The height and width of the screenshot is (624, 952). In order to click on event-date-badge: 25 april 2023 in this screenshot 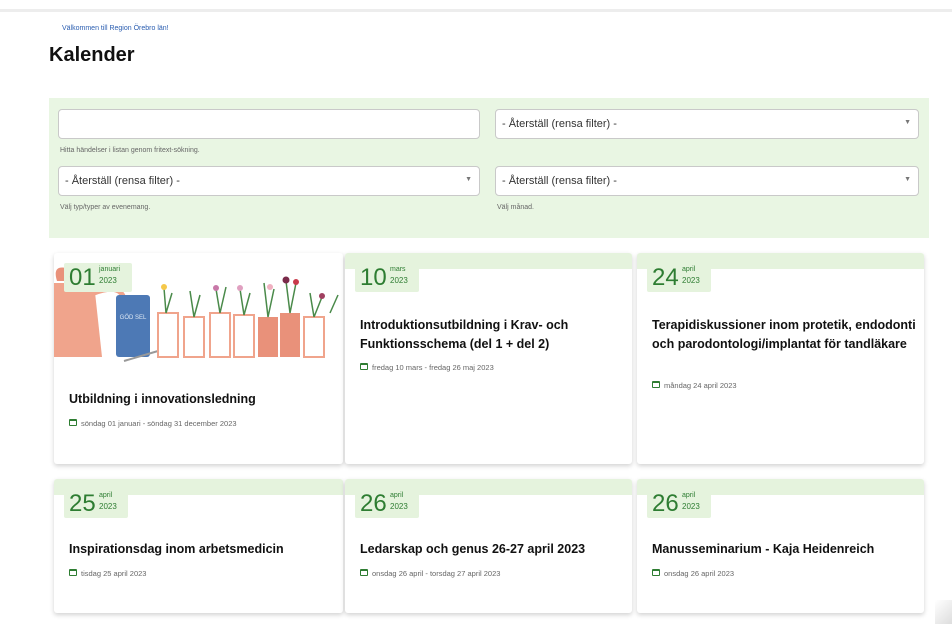, I will do `click(96, 503)`.